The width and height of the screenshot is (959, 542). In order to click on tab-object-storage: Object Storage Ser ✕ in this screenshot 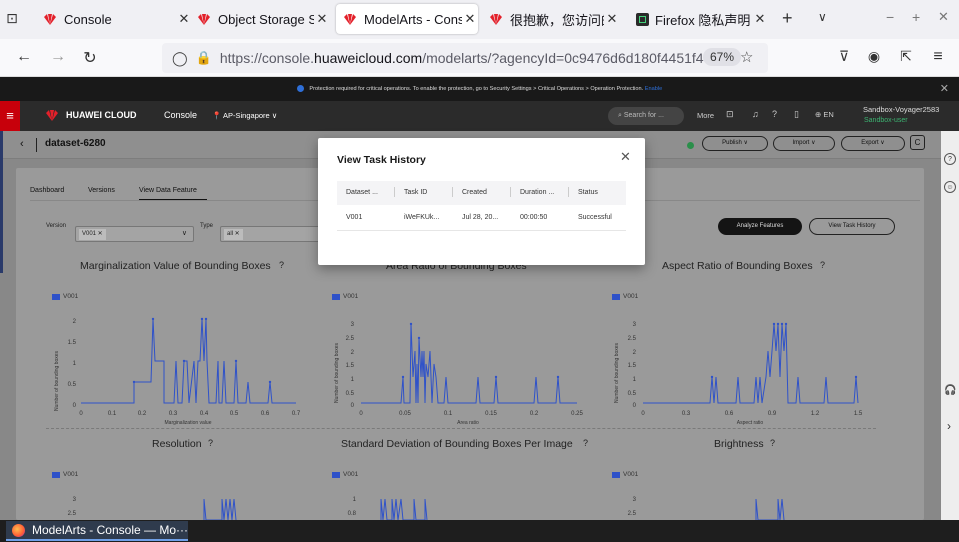, I will do `click(263, 19)`.